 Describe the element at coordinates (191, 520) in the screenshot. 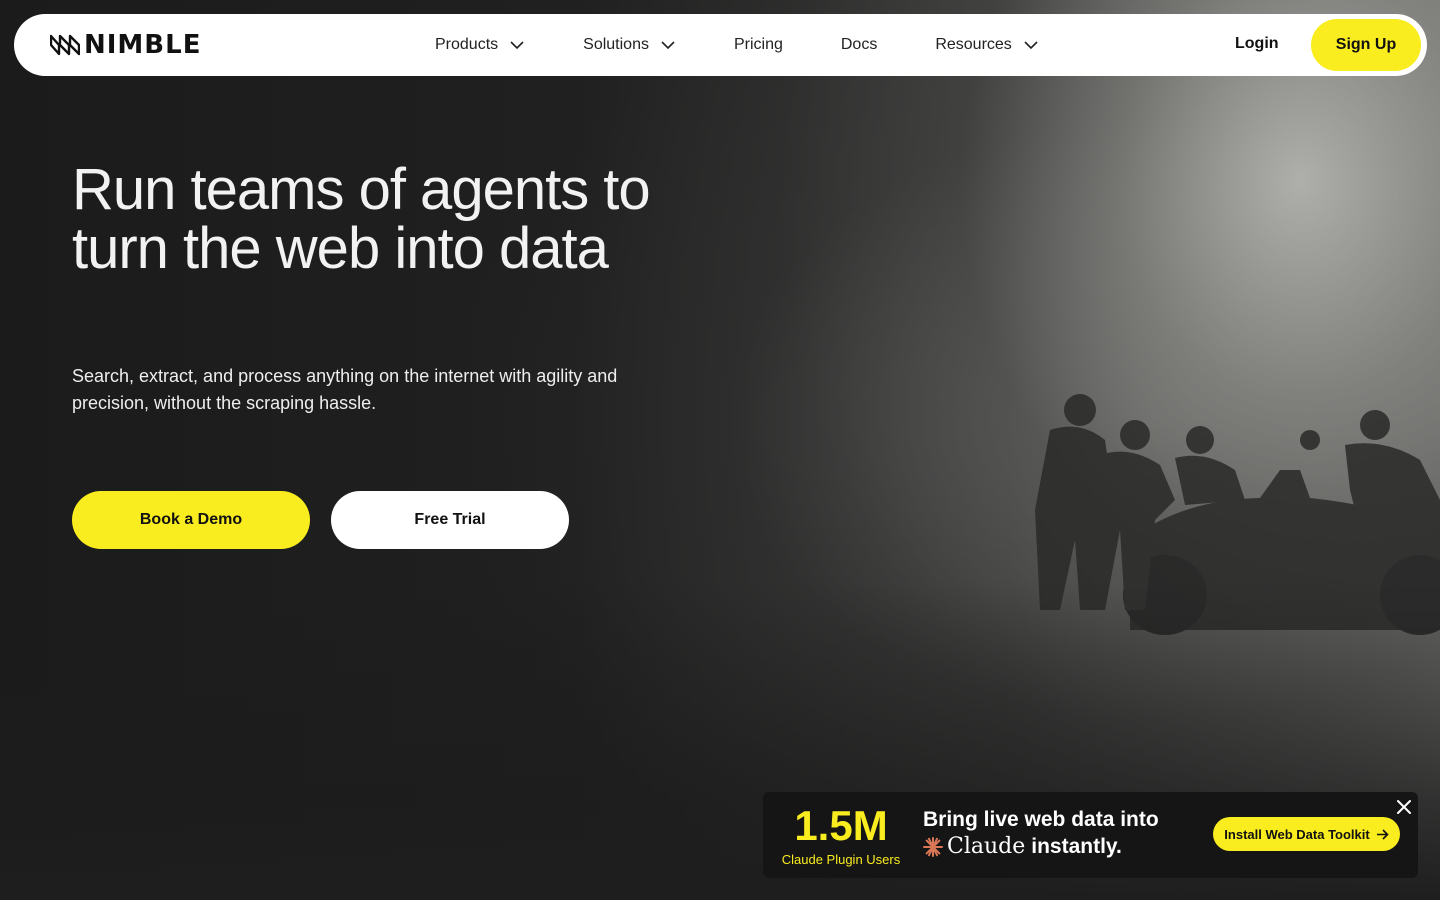

I see `book-demo-button: Book a Demo` at that location.